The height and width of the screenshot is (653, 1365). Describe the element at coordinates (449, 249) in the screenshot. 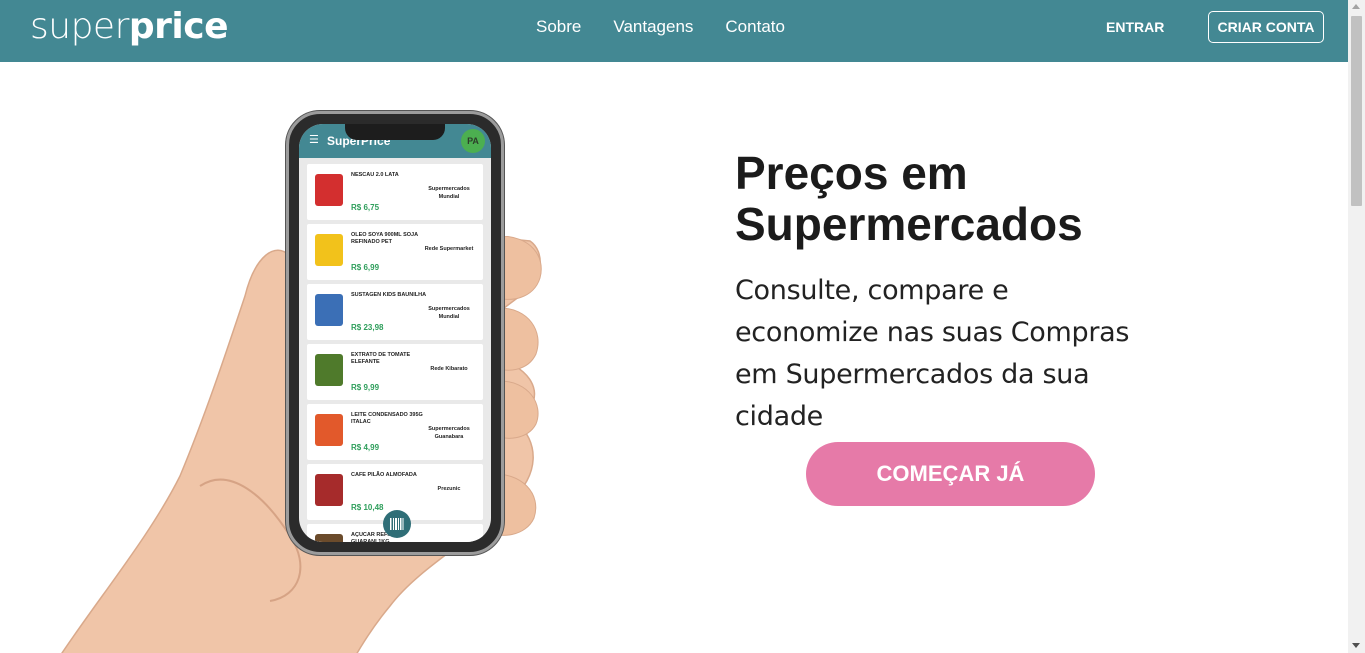

I see `product-store: Rede Supermarket` at that location.